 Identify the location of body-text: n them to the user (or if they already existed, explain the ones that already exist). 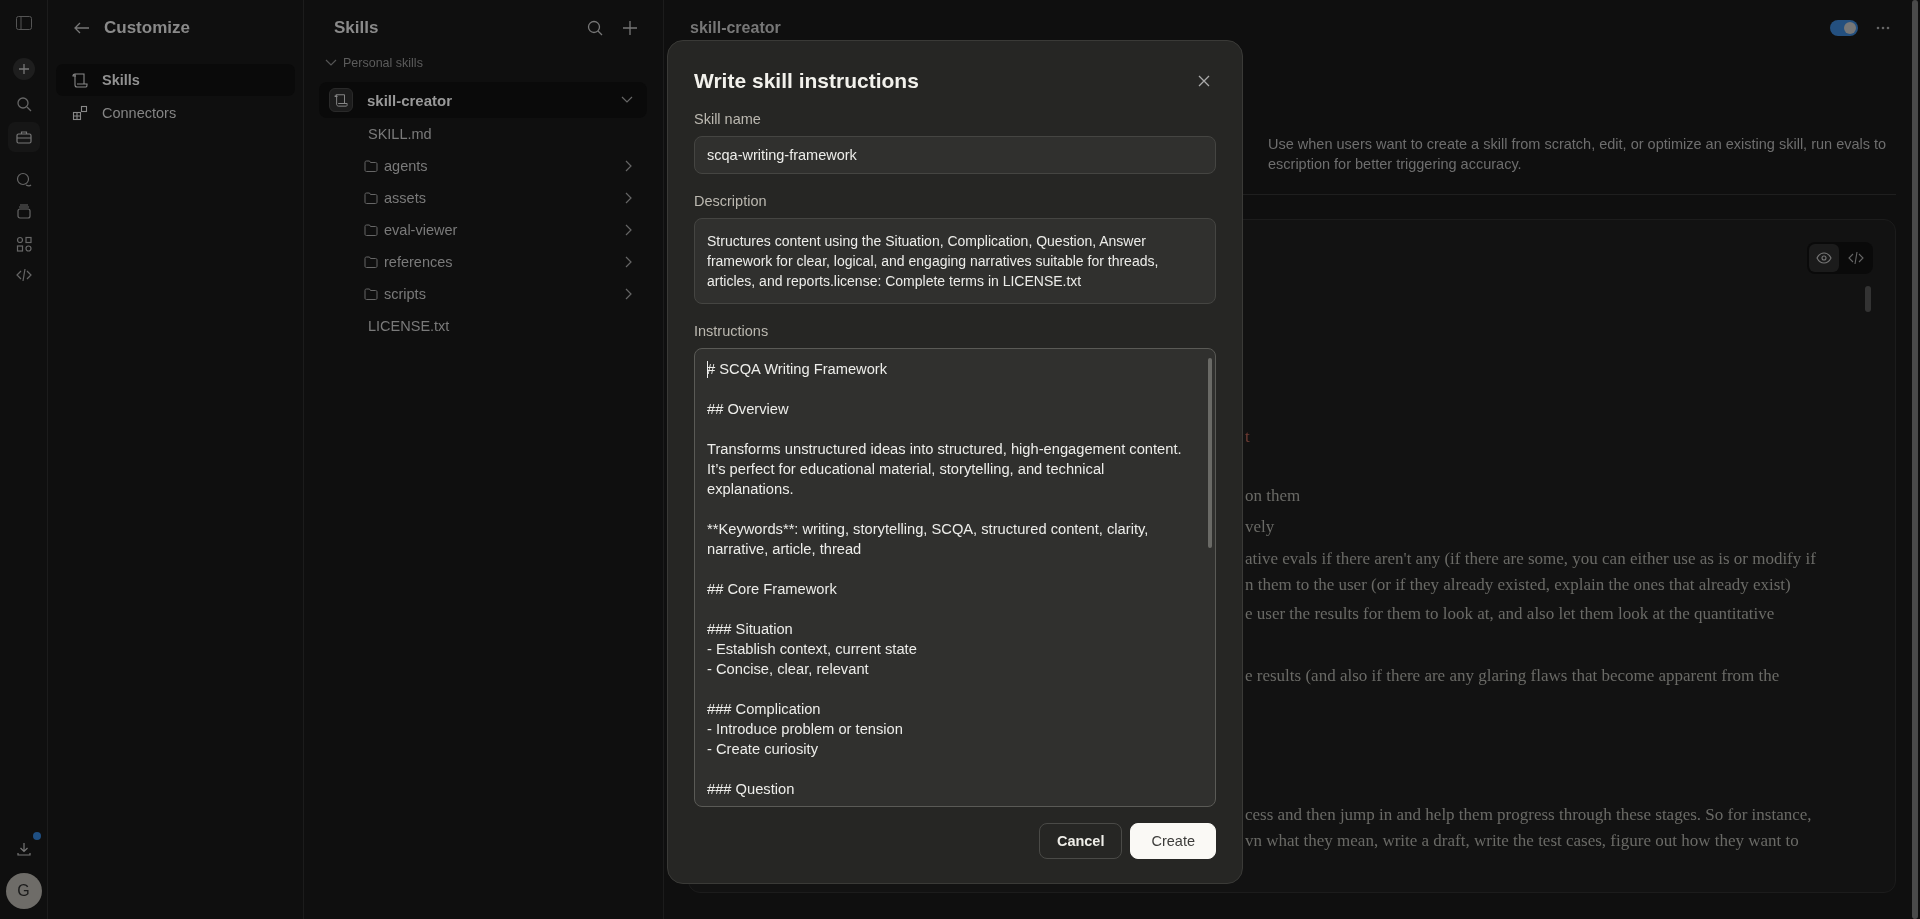
(1518, 585).